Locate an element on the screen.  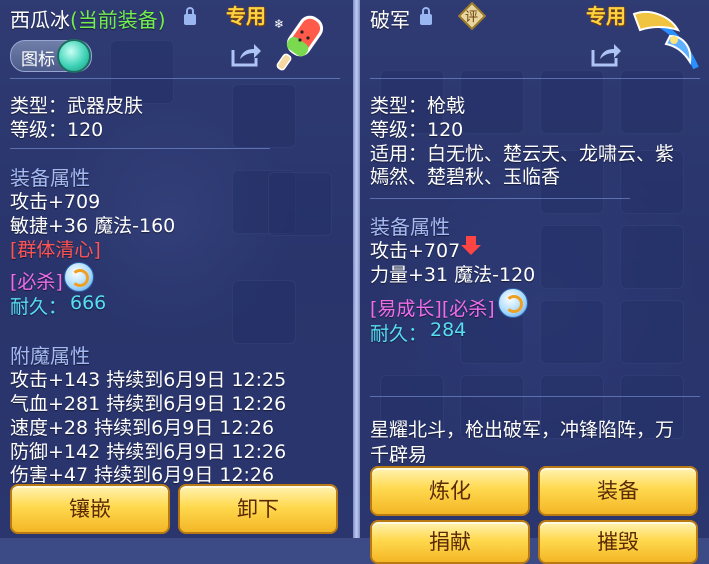
item-description: 星耀北斗，枪出破军，冲锋陷阵，万 is located at coordinates (522, 430).